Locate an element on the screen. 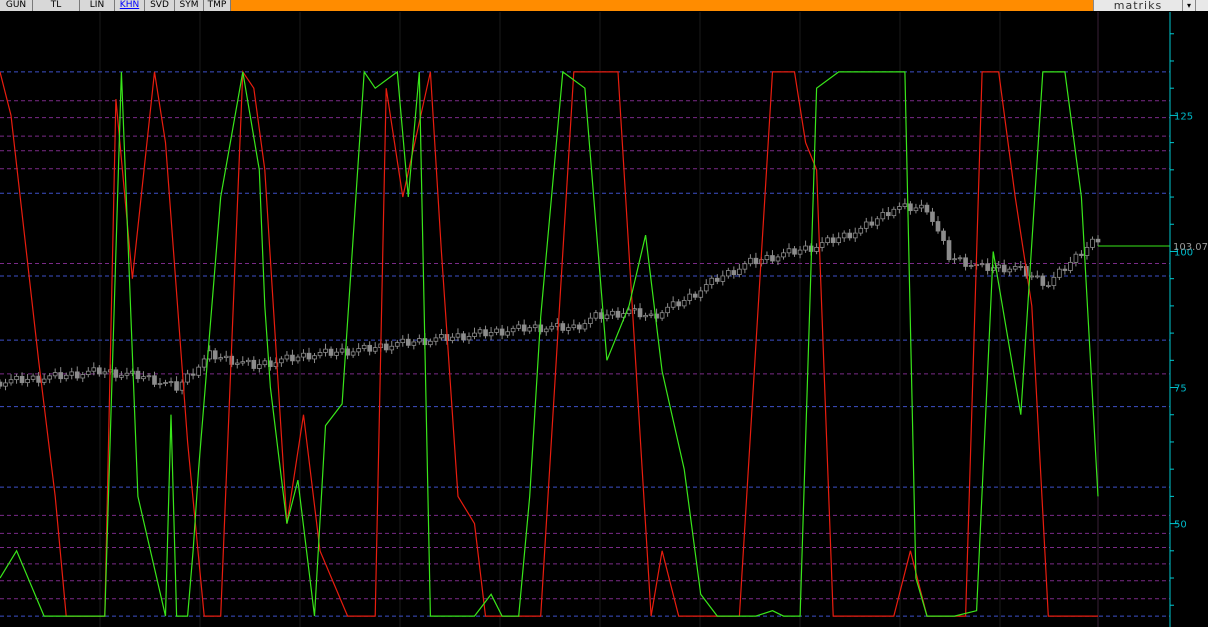 The image size is (1208, 627). tab-gun: GUN is located at coordinates (16, 5).